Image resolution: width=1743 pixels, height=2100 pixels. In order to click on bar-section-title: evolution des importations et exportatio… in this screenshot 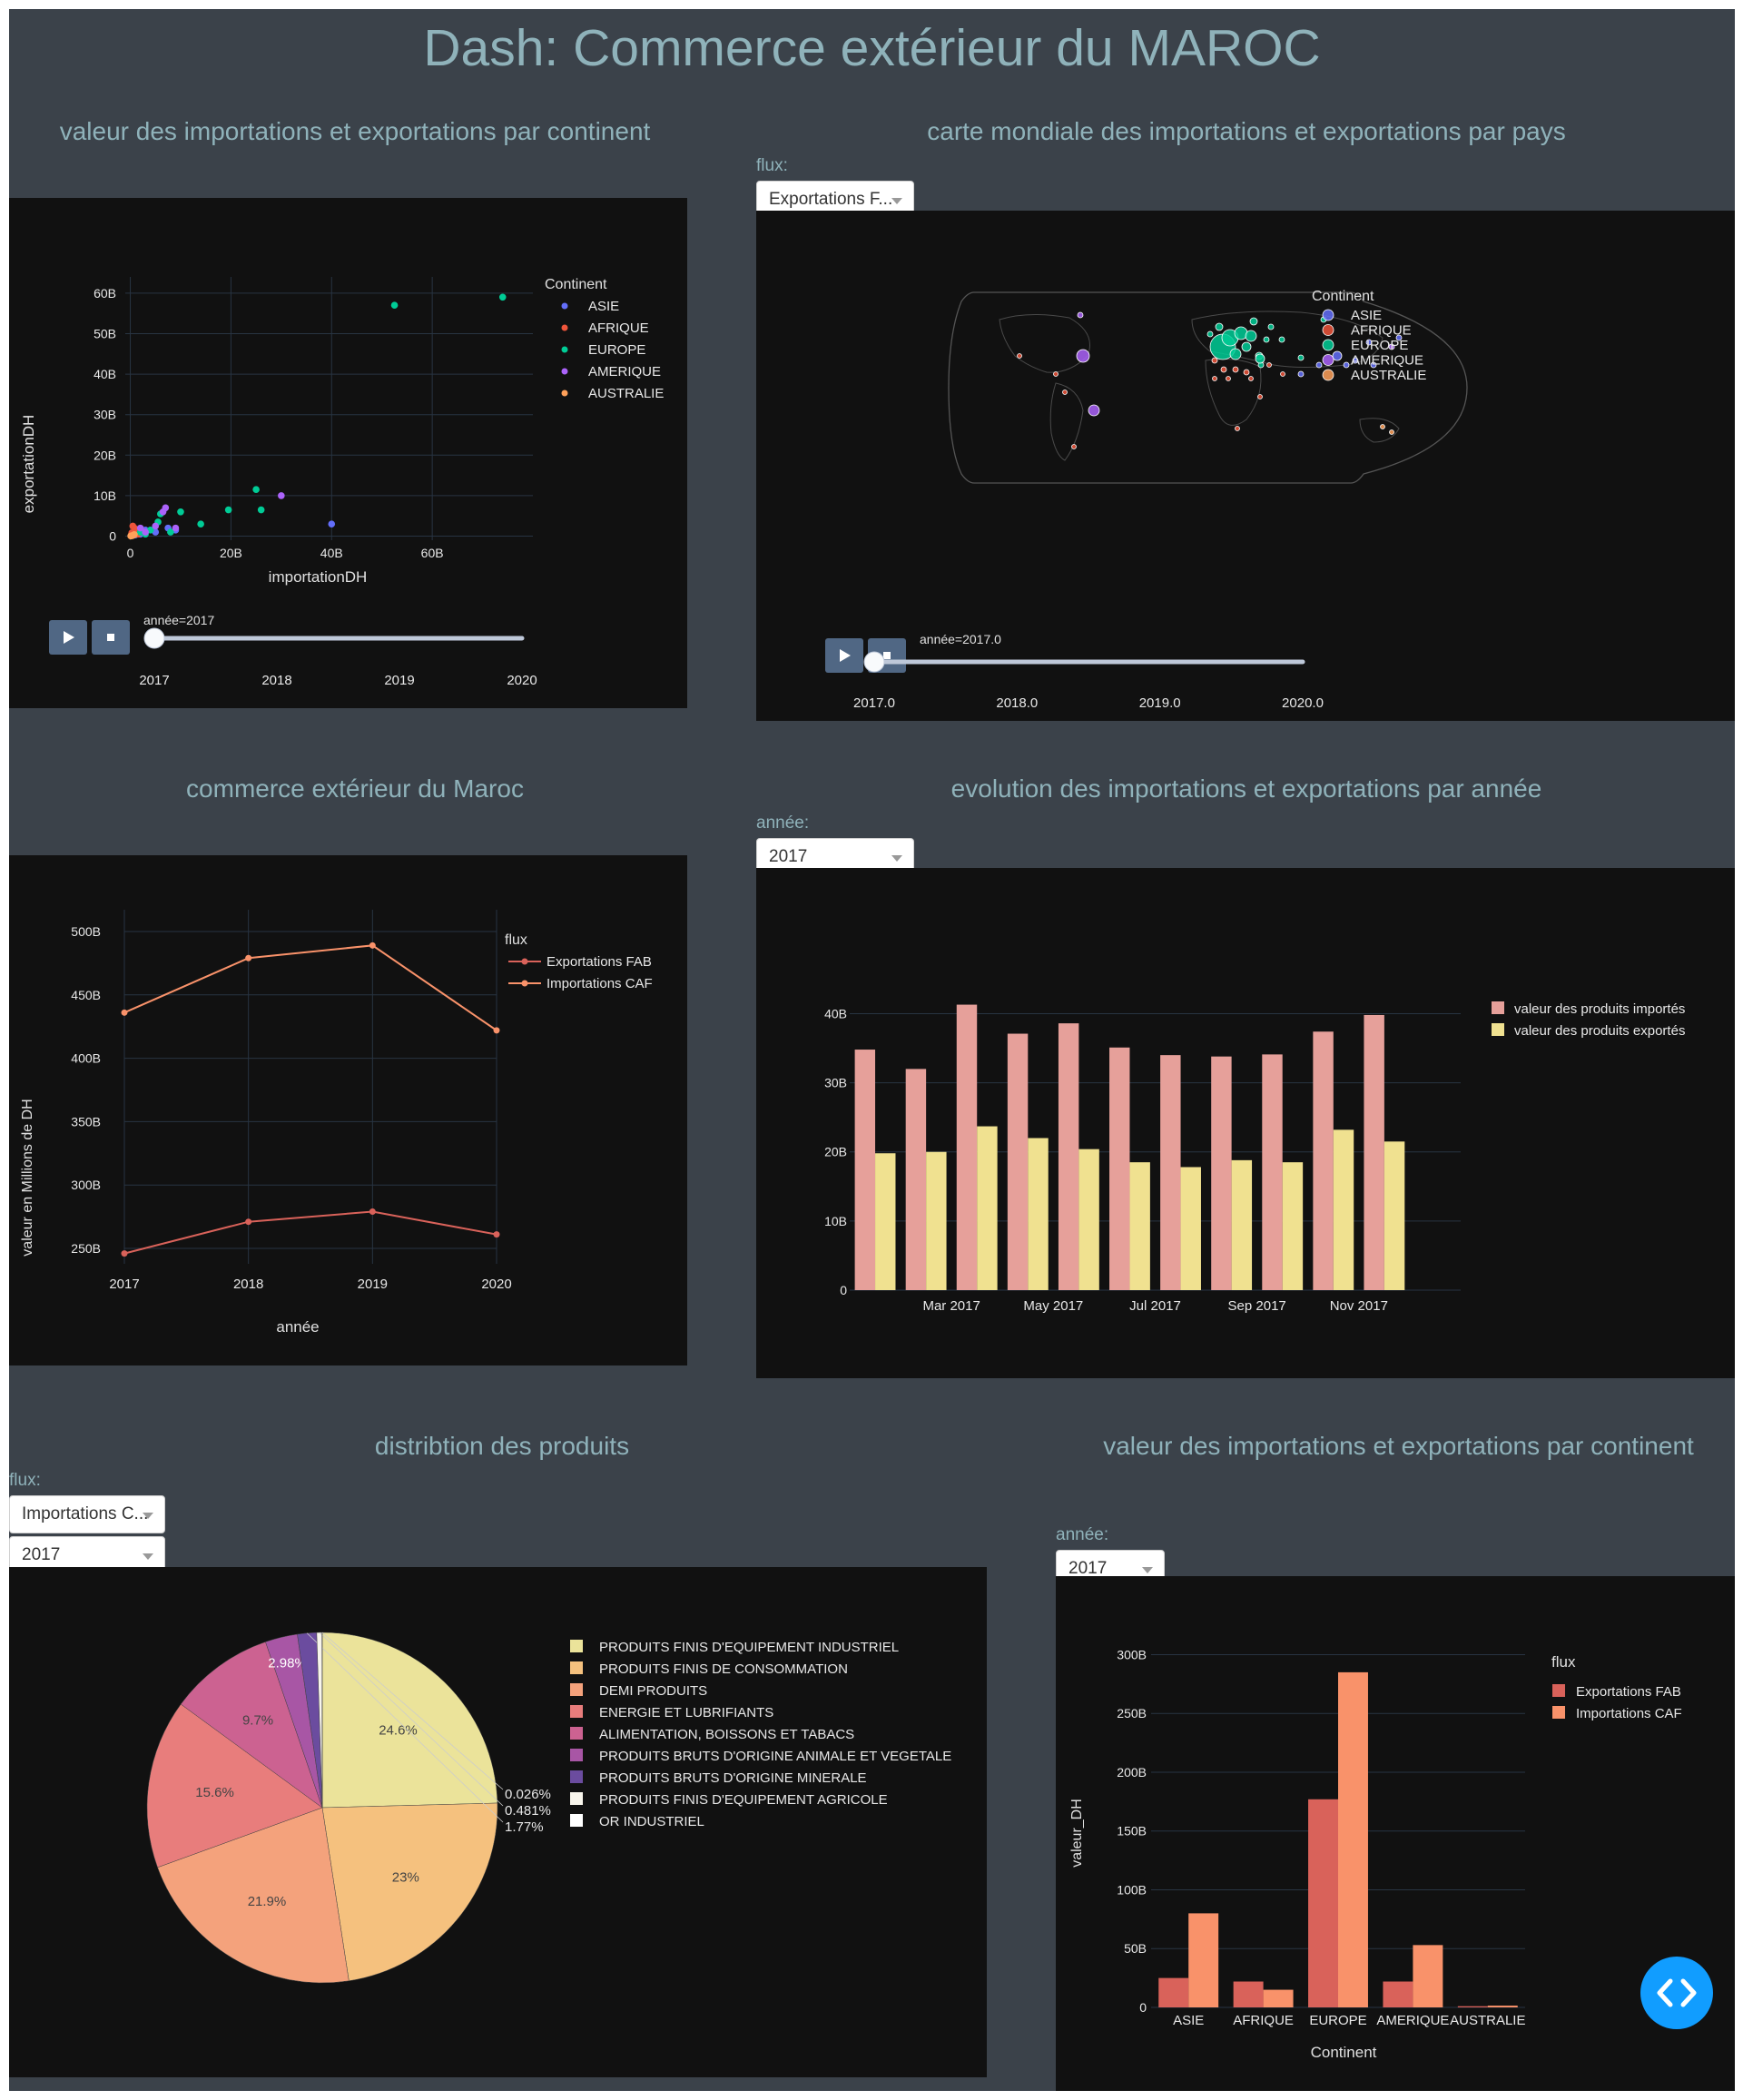, I will do `click(1246, 788)`.